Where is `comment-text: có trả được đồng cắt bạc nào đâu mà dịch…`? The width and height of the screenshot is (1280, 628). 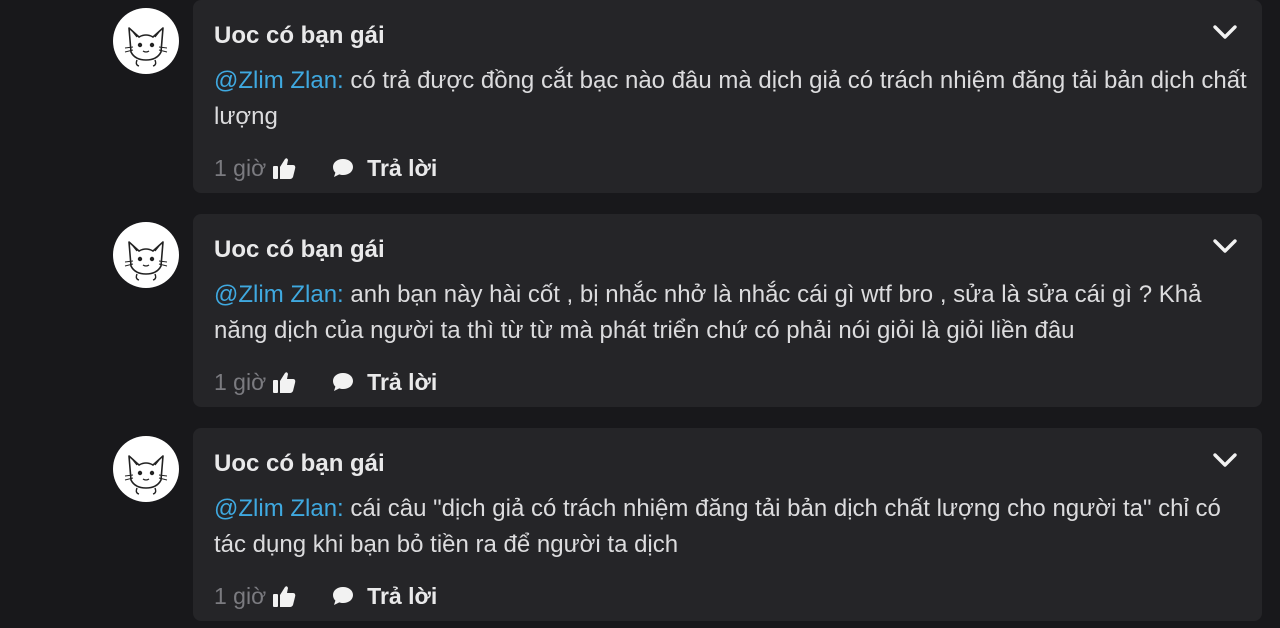 comment-text: có trả được đồng cắt bạc nào đâu mà dịch… is located at coordinates (730, 98).